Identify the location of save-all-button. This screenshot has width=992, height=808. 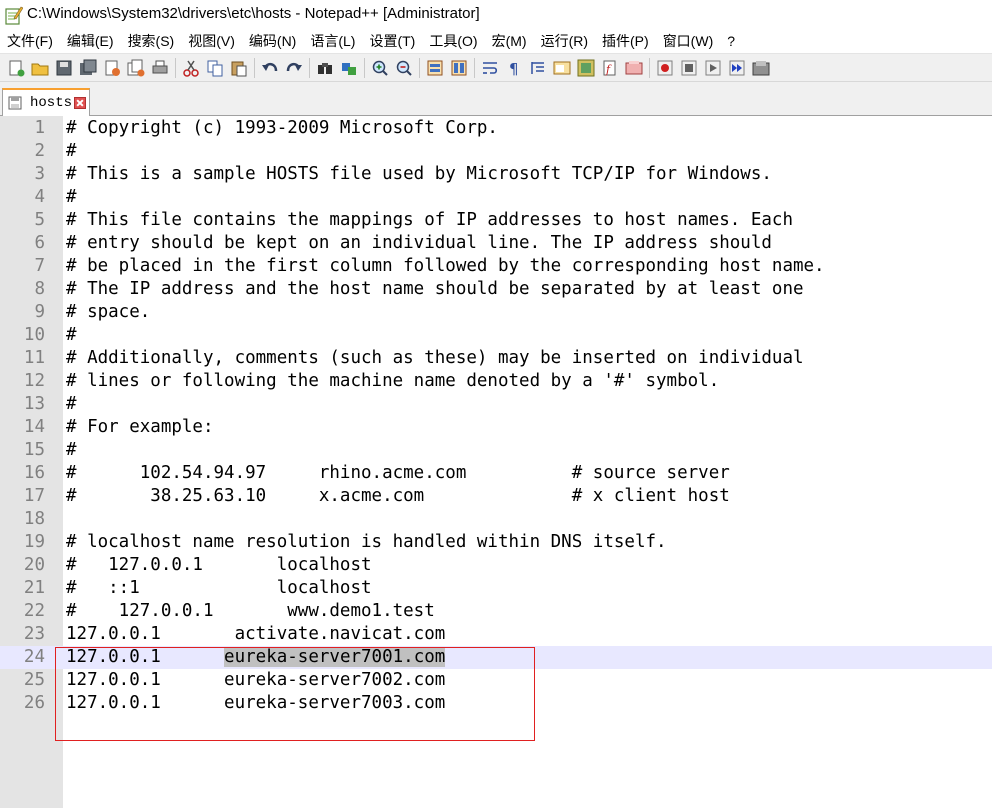
(88, 68).